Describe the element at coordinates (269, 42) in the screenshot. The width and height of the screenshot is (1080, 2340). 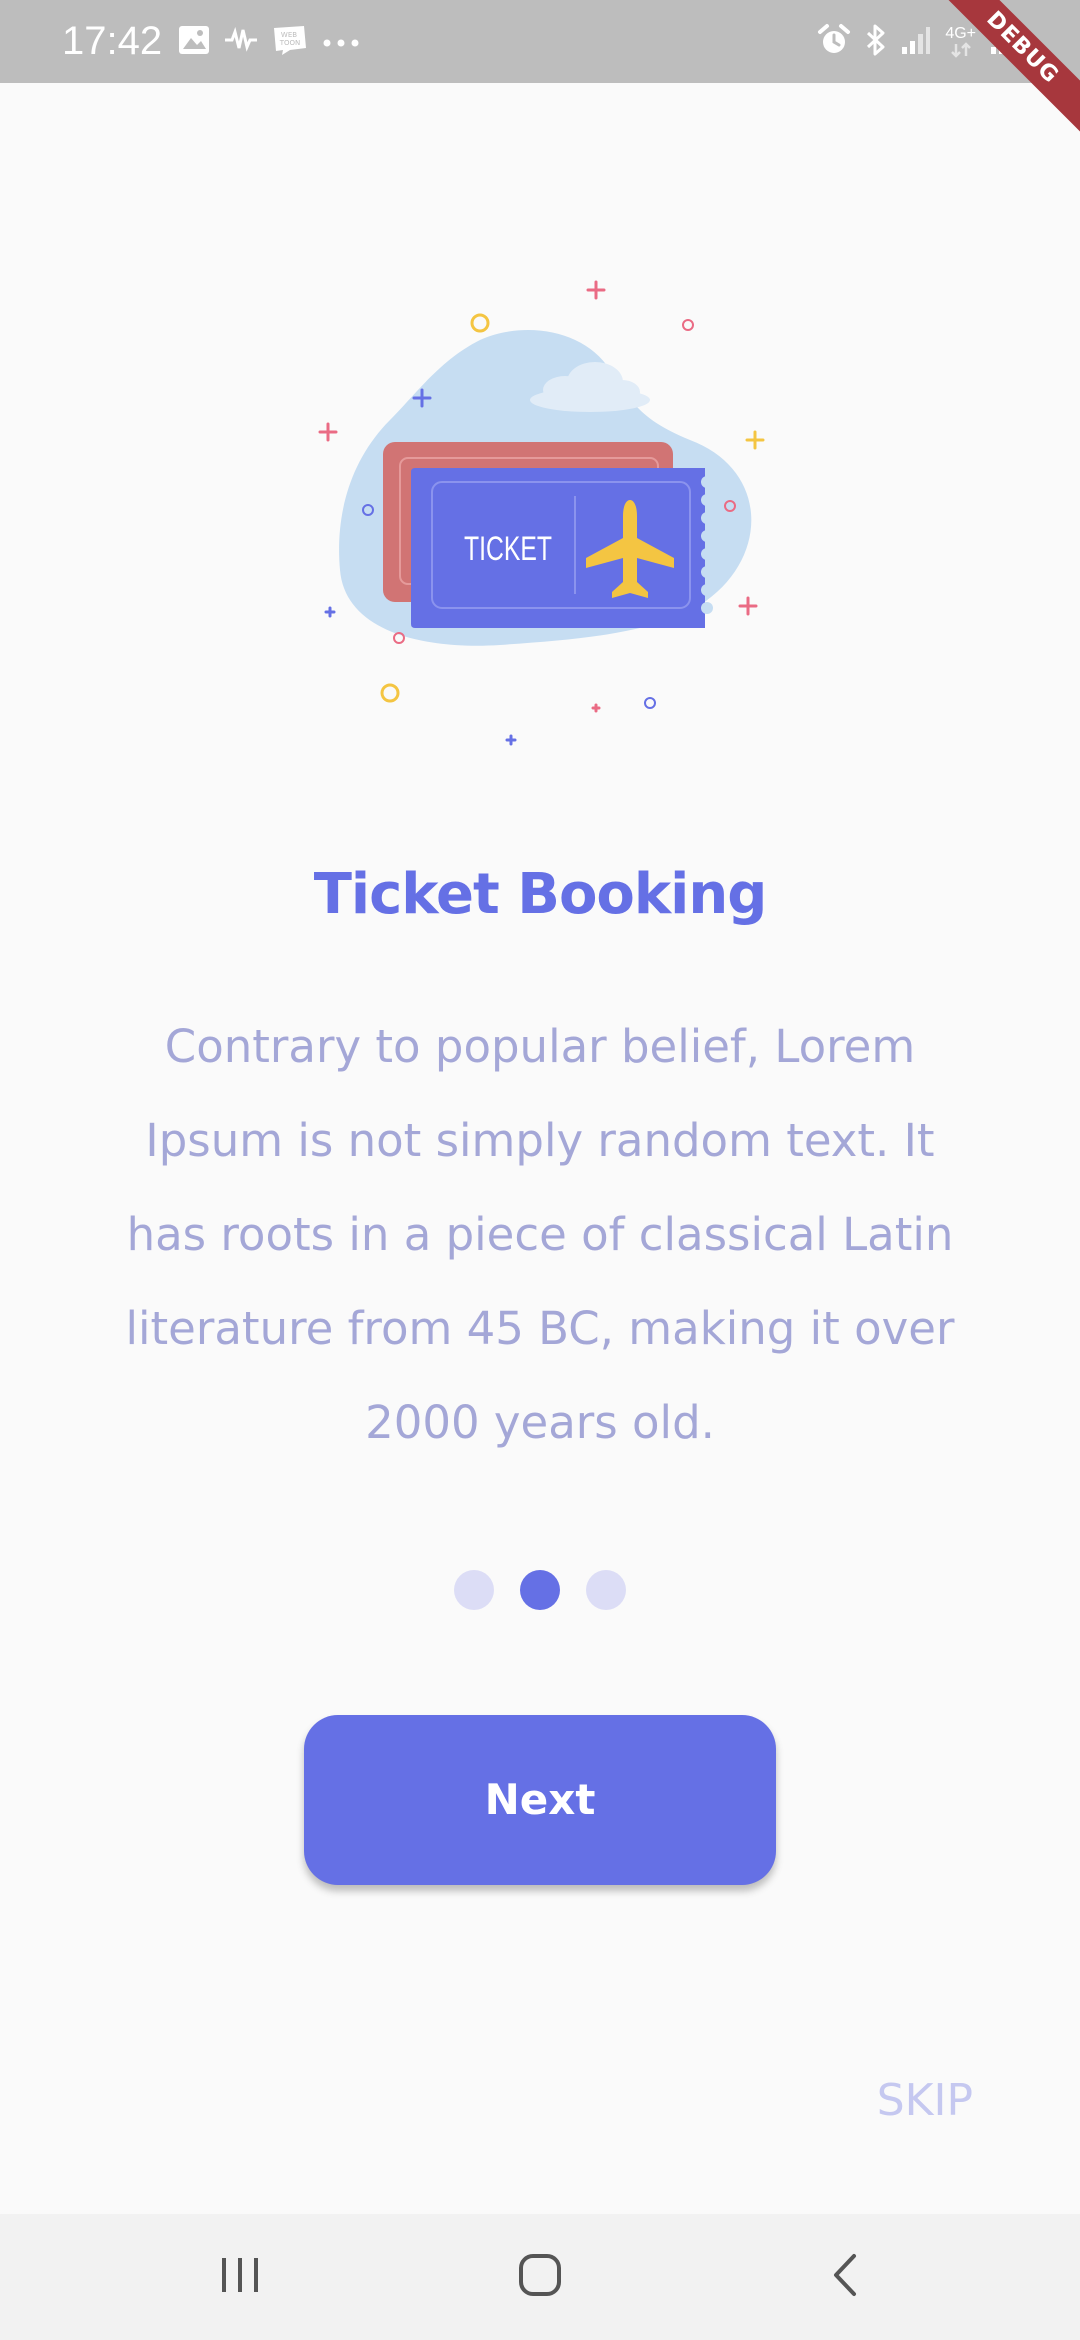
I see `status-icons-left: WEB TOON` at that location.